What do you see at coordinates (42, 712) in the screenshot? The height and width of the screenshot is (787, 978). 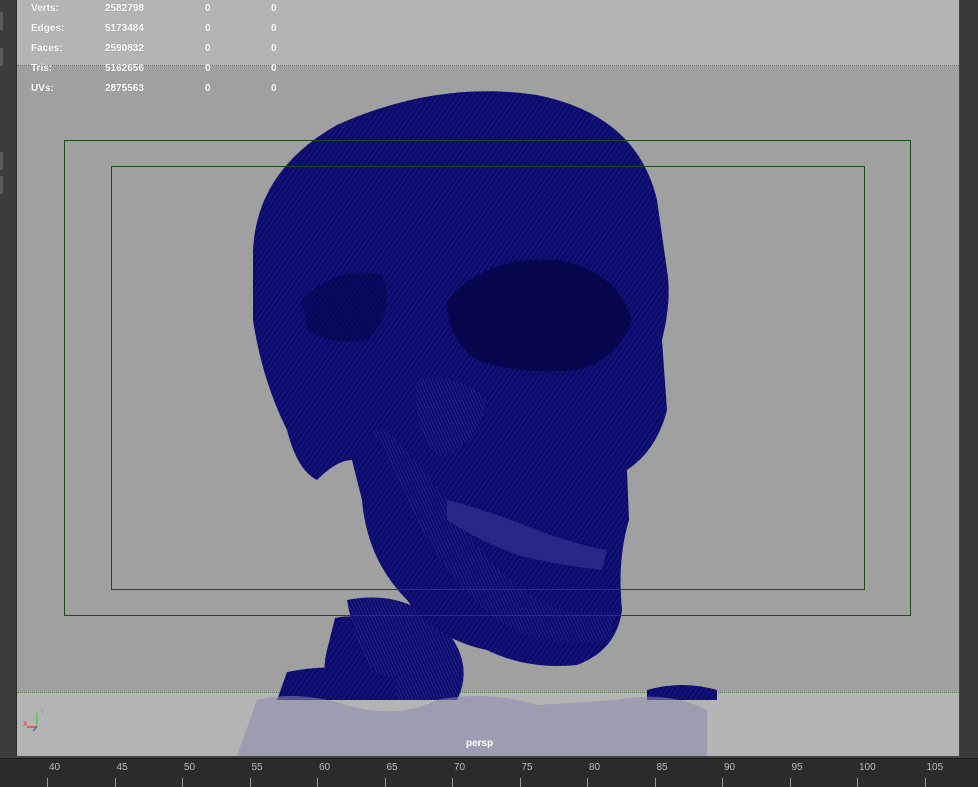 I see `axis-y-label: Y` at bounding box center [42, 712].